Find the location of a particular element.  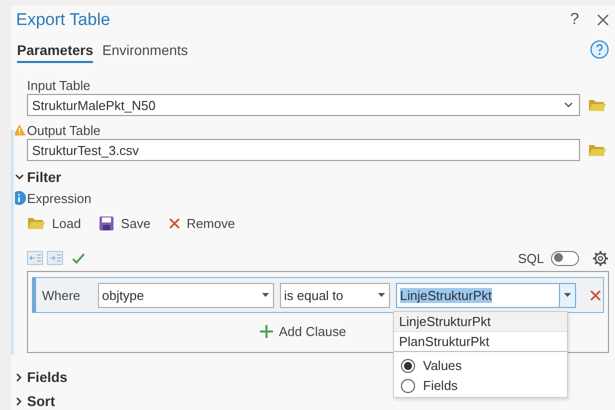

toolbar-button: Save is located at coordinates (124, 223).